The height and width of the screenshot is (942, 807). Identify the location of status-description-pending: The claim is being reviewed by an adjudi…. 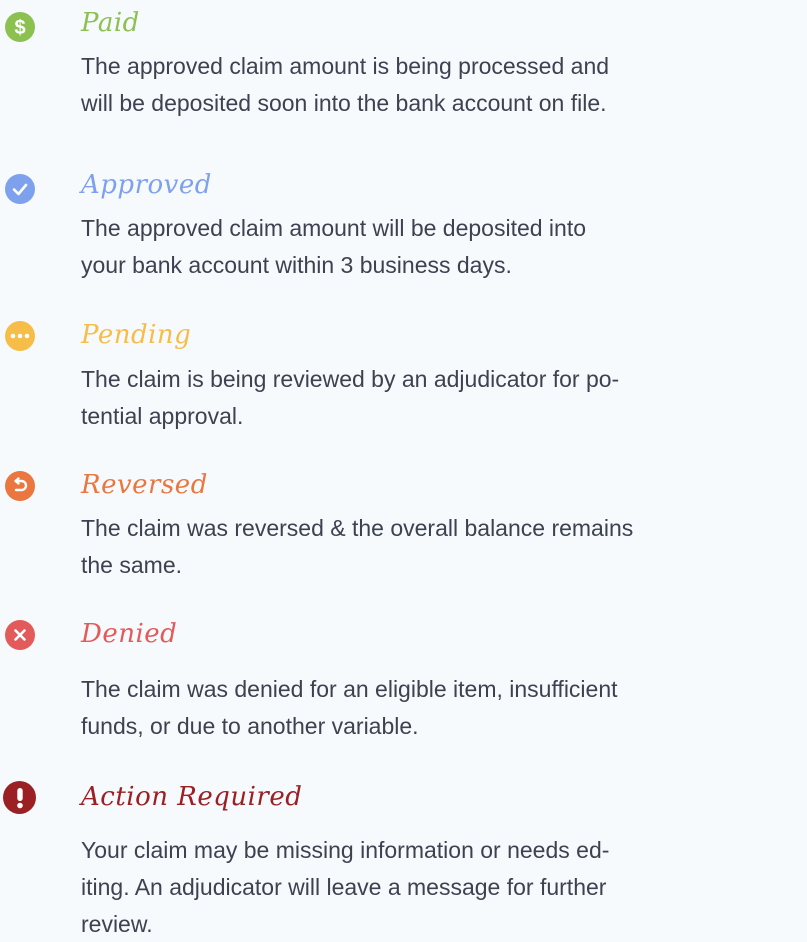
(350, 397).